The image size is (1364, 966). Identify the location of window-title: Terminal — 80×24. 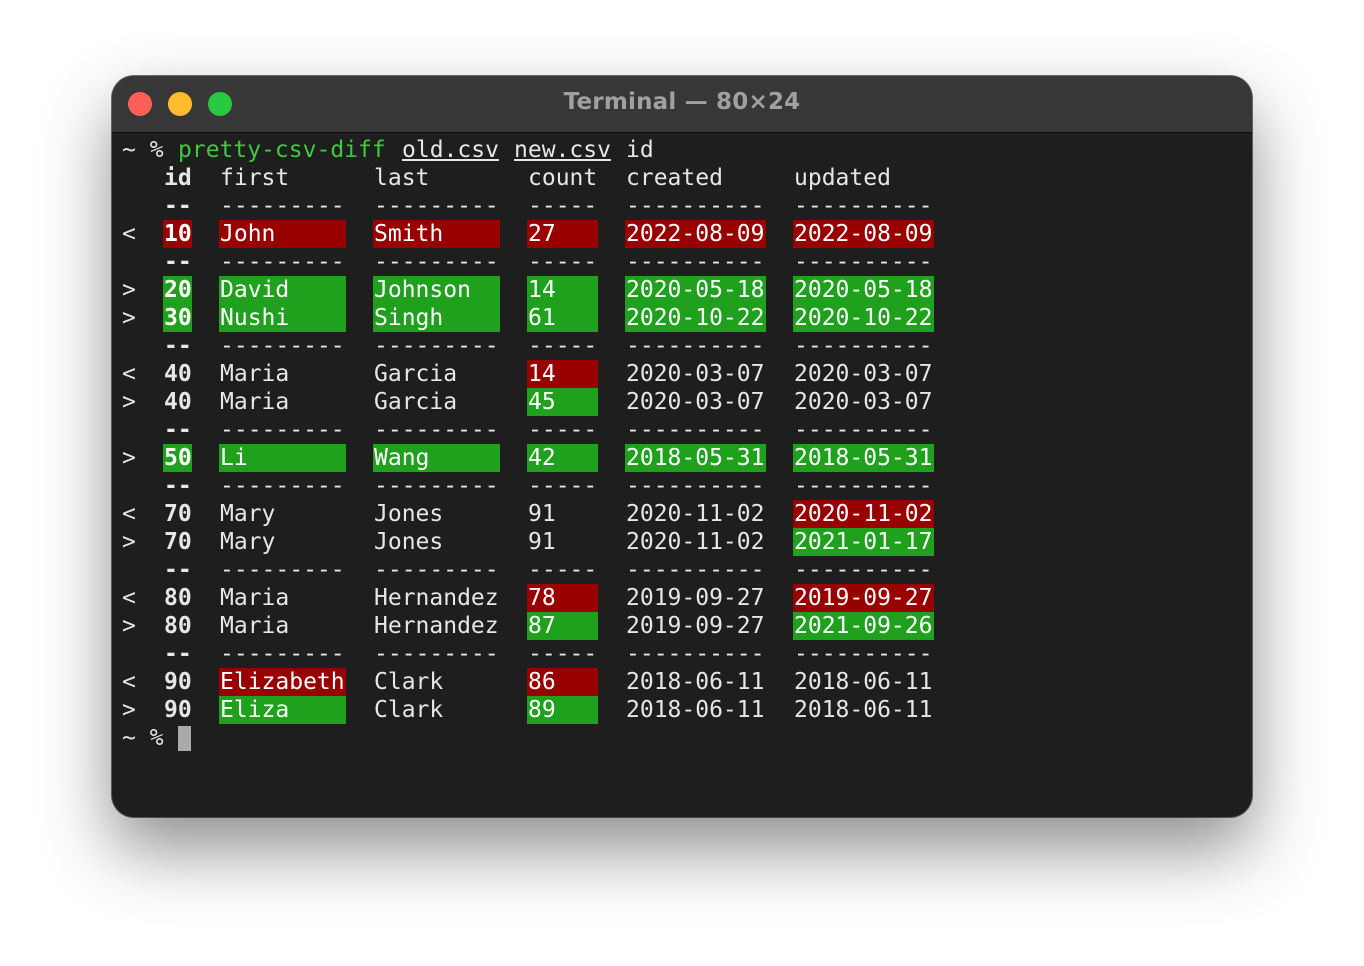
(682, 102).